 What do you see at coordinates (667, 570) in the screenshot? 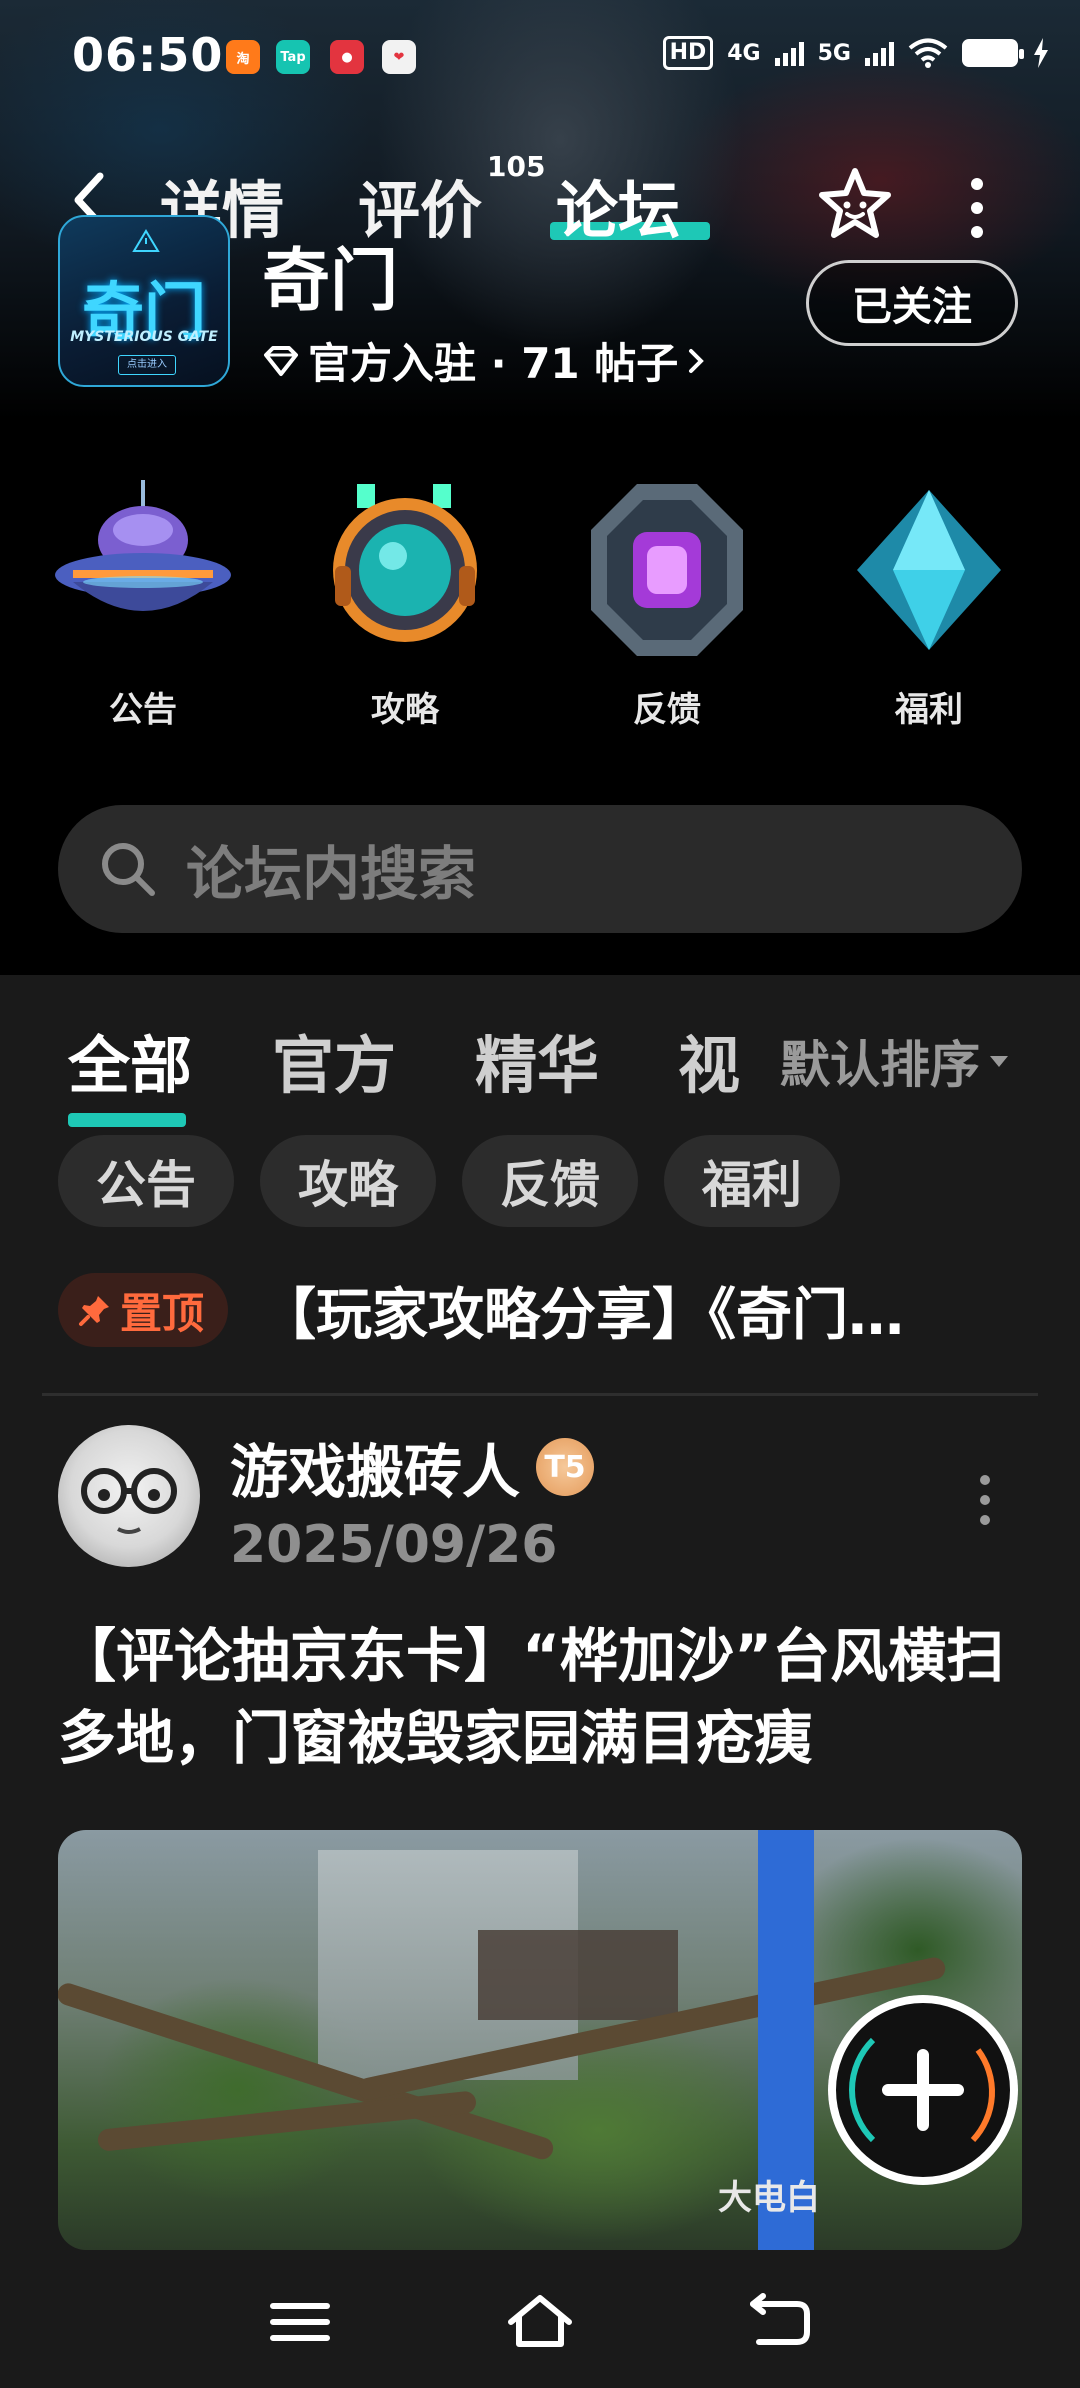
I see `octagon-gem-icon` at bounding box center [667, 570].